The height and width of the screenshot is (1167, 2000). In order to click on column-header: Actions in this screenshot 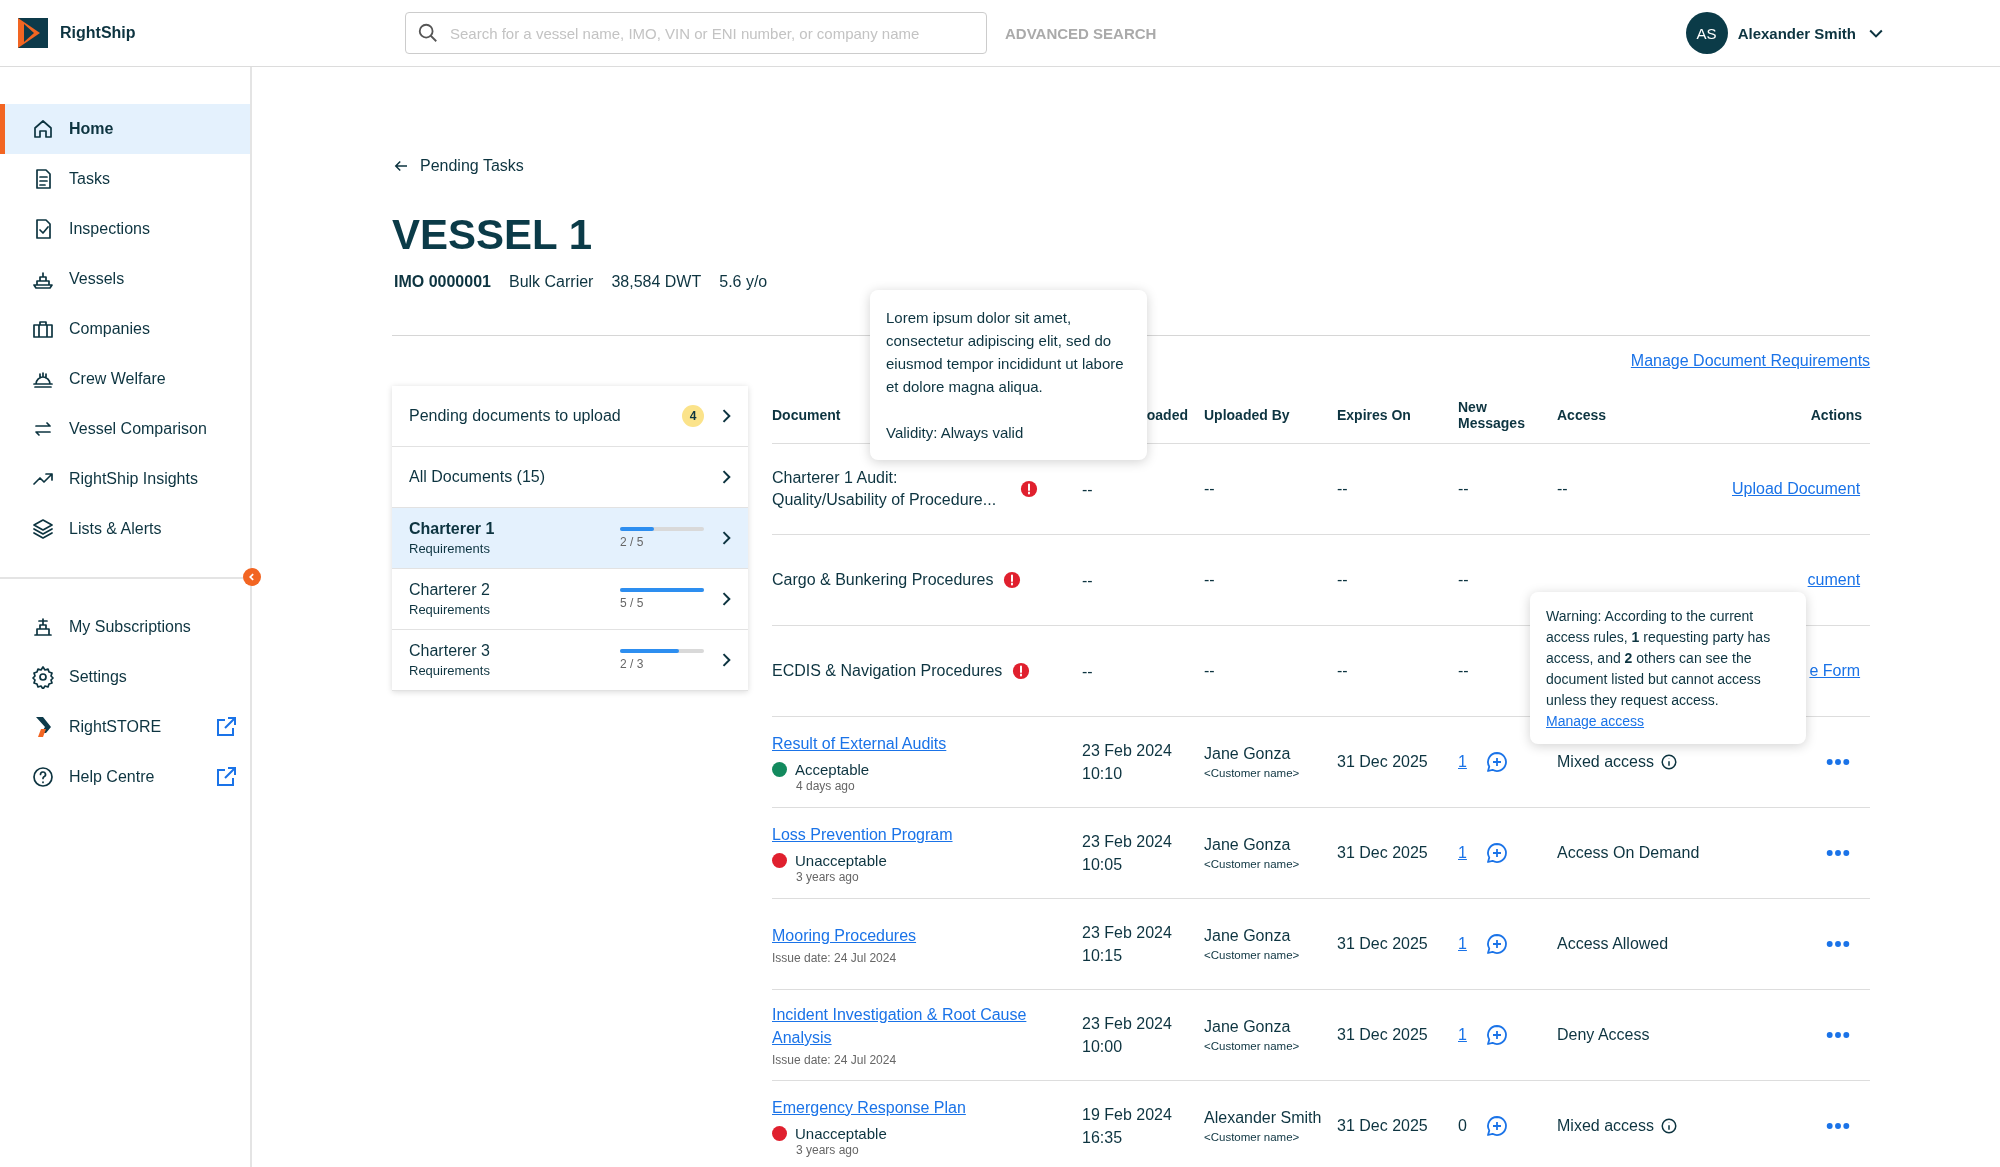, I will do `click(1836, 414)`.